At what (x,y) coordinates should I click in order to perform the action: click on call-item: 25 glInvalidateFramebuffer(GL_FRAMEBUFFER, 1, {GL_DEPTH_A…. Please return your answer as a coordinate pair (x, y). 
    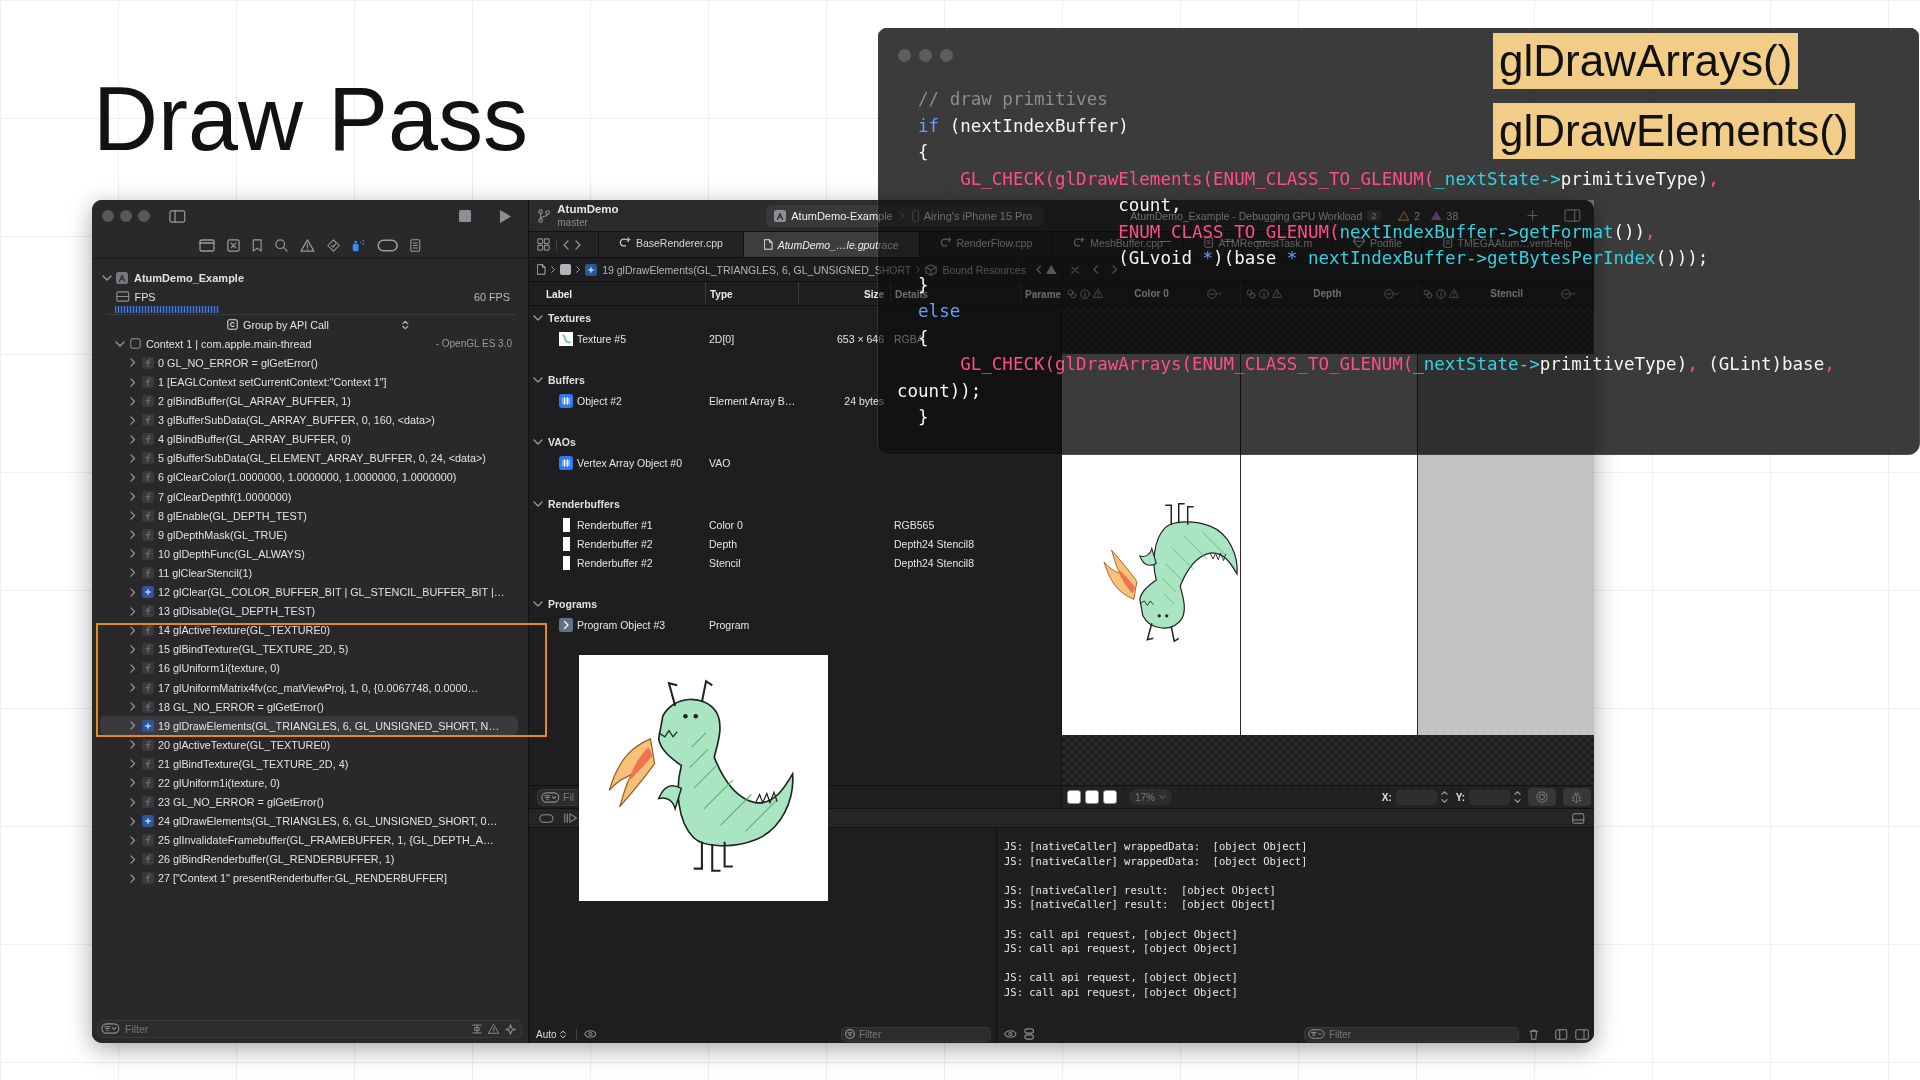
    Looking at the image, I should click on (309, 840).